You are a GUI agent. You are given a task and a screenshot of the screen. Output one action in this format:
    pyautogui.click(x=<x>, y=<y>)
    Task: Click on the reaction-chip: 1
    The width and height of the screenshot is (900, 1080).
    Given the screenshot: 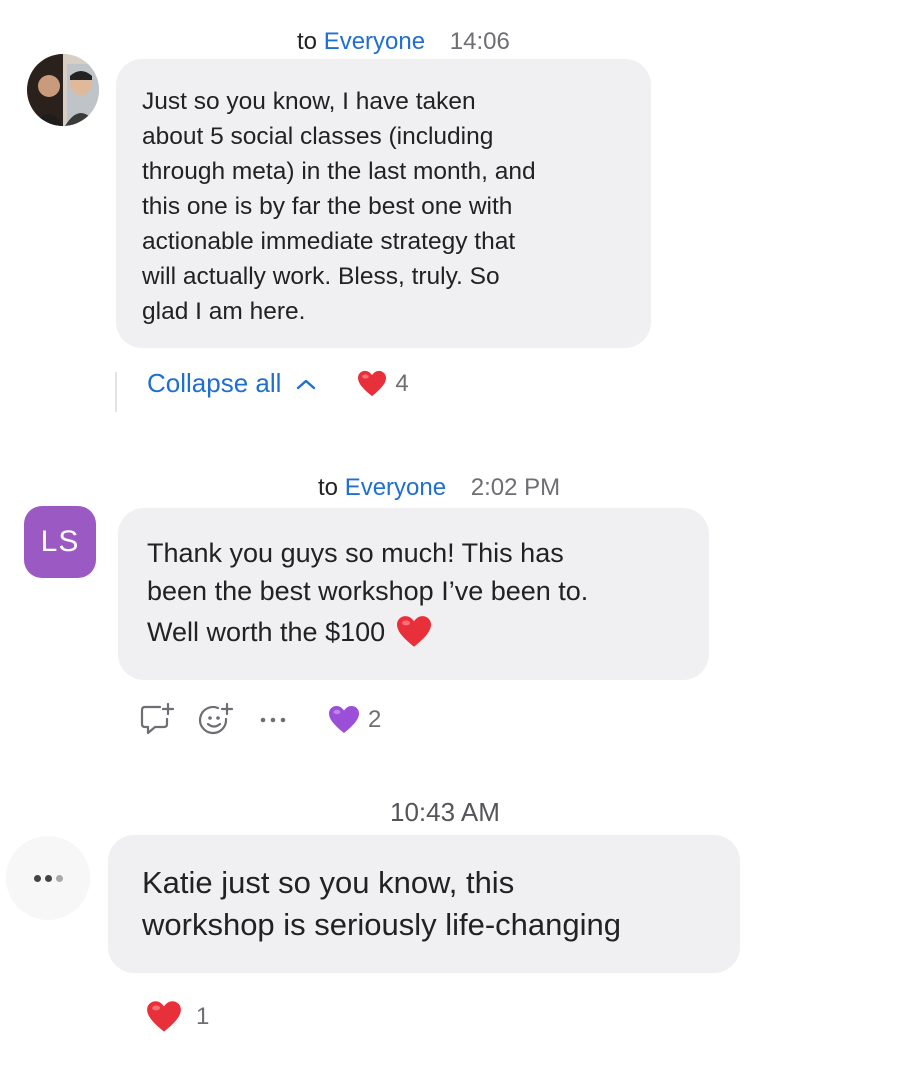 What is the action you would take?
    pyautogui.click(x=177, y=1017)
    